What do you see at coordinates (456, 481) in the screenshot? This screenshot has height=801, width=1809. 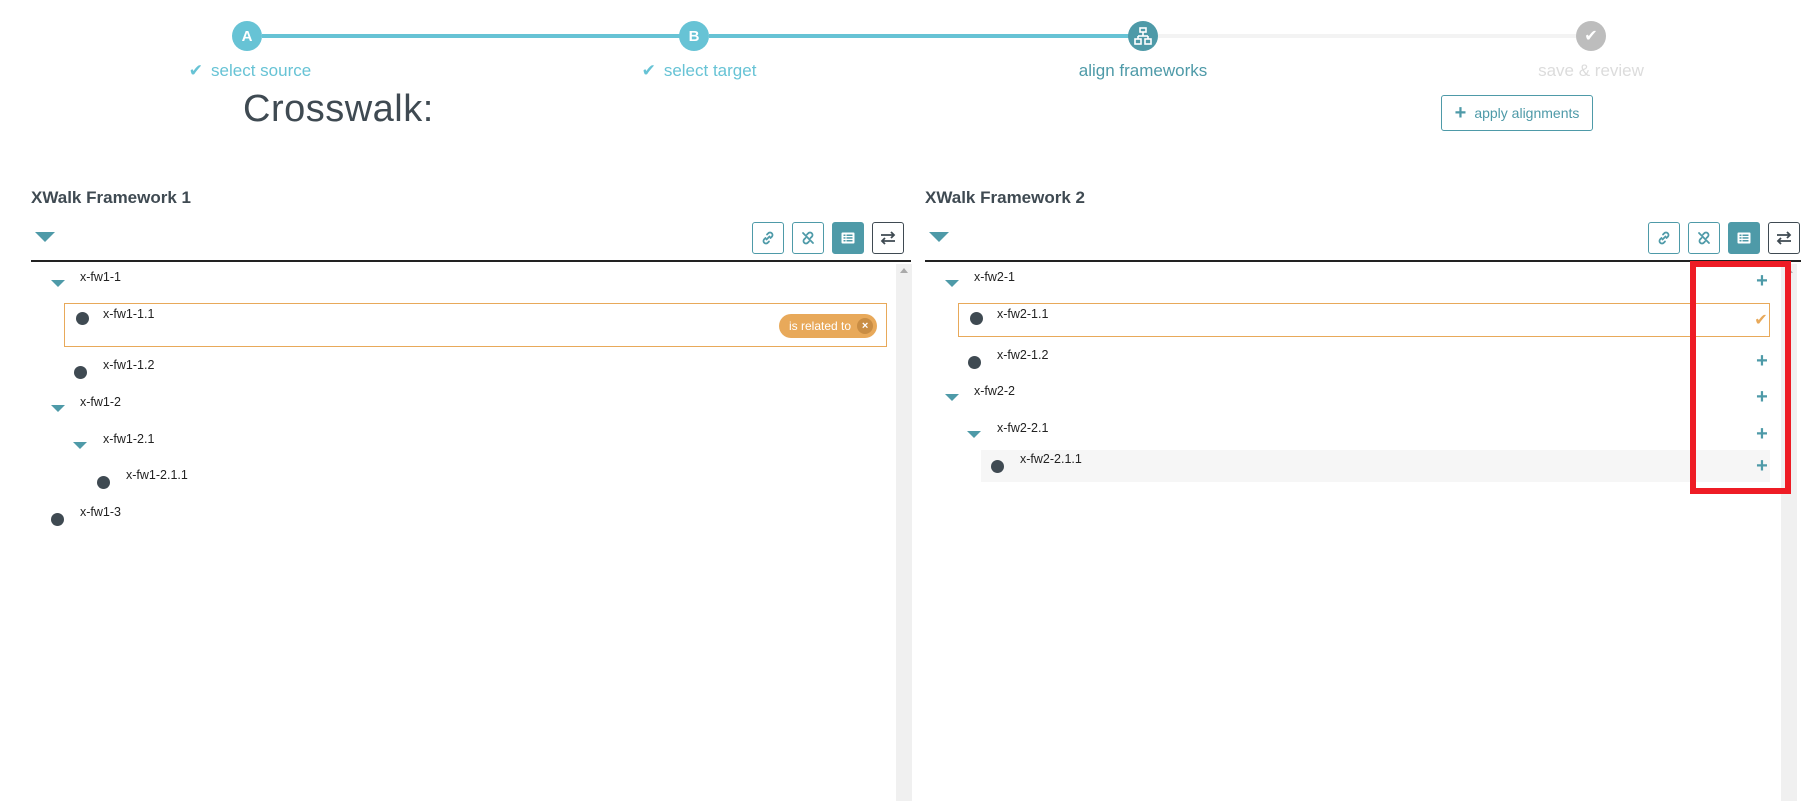 I see `tree-node: x-fw1-2.1.1` at bounding box center [456, 481].